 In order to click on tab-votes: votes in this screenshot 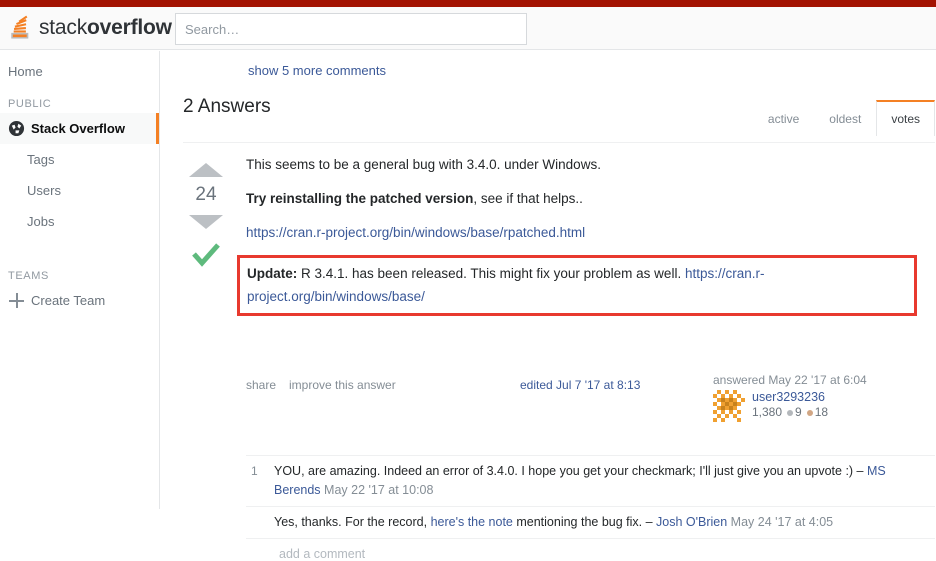, I will do `click(905, 118)`.